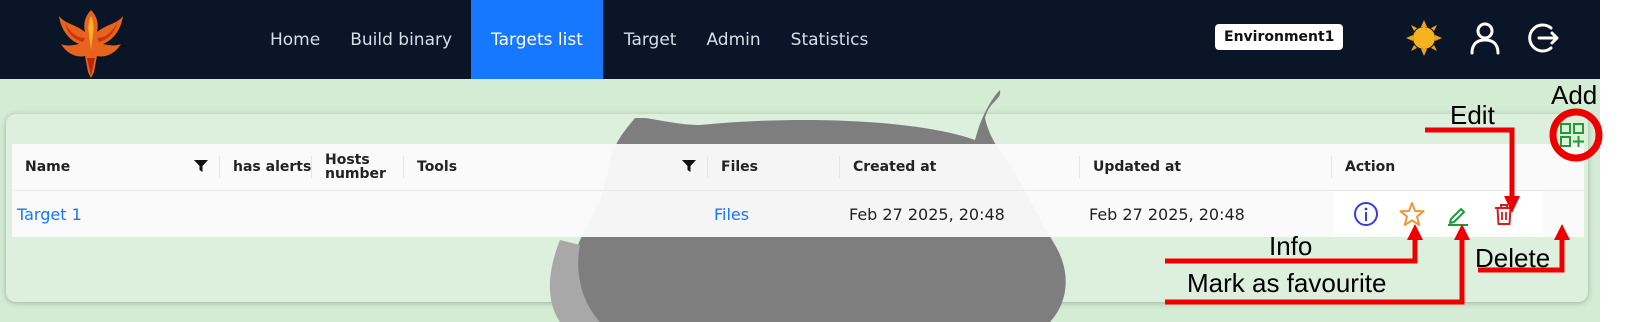 The width and height of the screenshot is (1652, 322). Describe the element at coordinates (1279, 37) in the screenshot. I see `environment-selector: Environment1` at that location.